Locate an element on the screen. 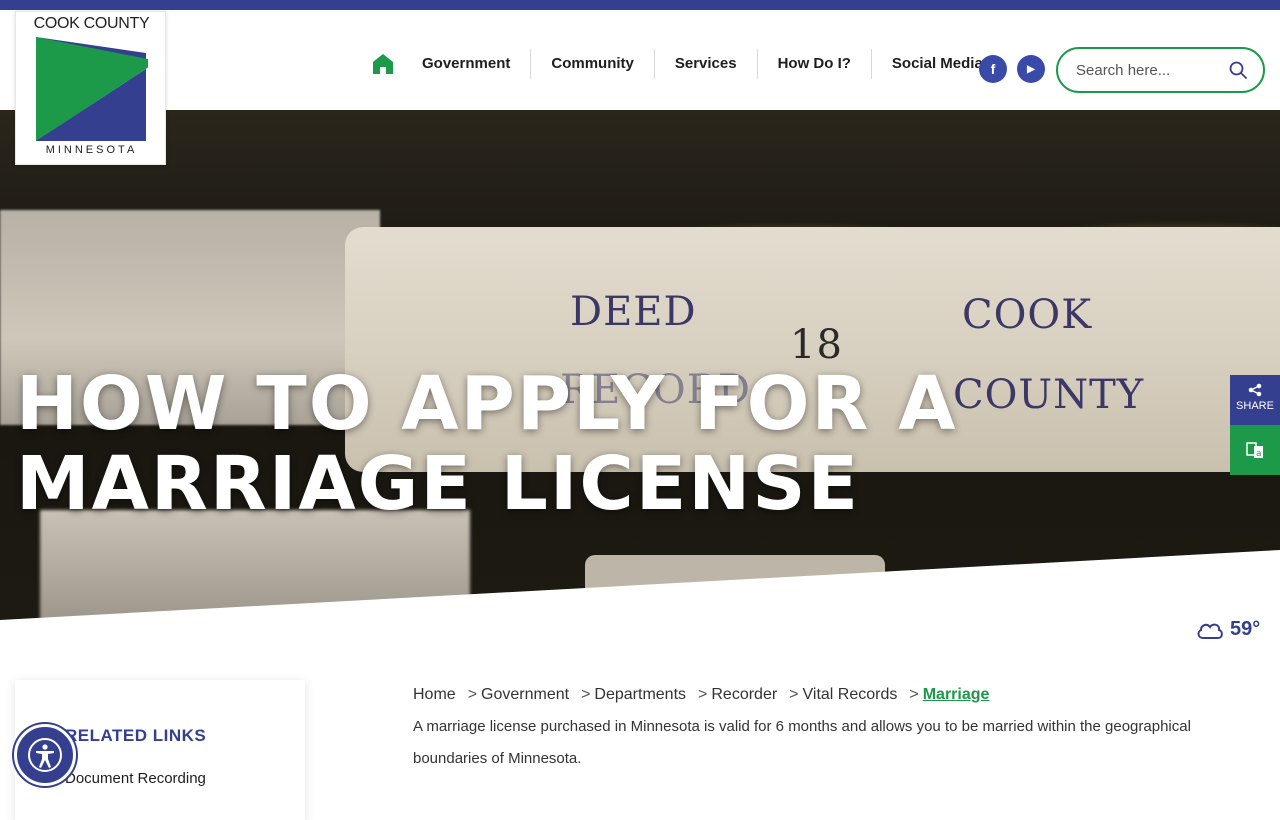  related-link-document-recording: Document Recording is located at coordinates (135, 778).